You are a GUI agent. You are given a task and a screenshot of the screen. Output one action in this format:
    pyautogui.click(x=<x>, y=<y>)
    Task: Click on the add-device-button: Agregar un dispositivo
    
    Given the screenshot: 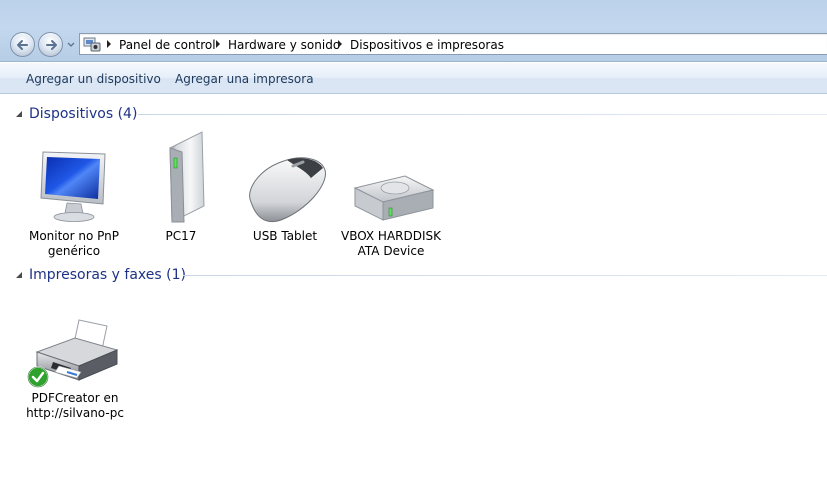 What is the action you would take?
    pyautogui.click(x=93, y=79)
    